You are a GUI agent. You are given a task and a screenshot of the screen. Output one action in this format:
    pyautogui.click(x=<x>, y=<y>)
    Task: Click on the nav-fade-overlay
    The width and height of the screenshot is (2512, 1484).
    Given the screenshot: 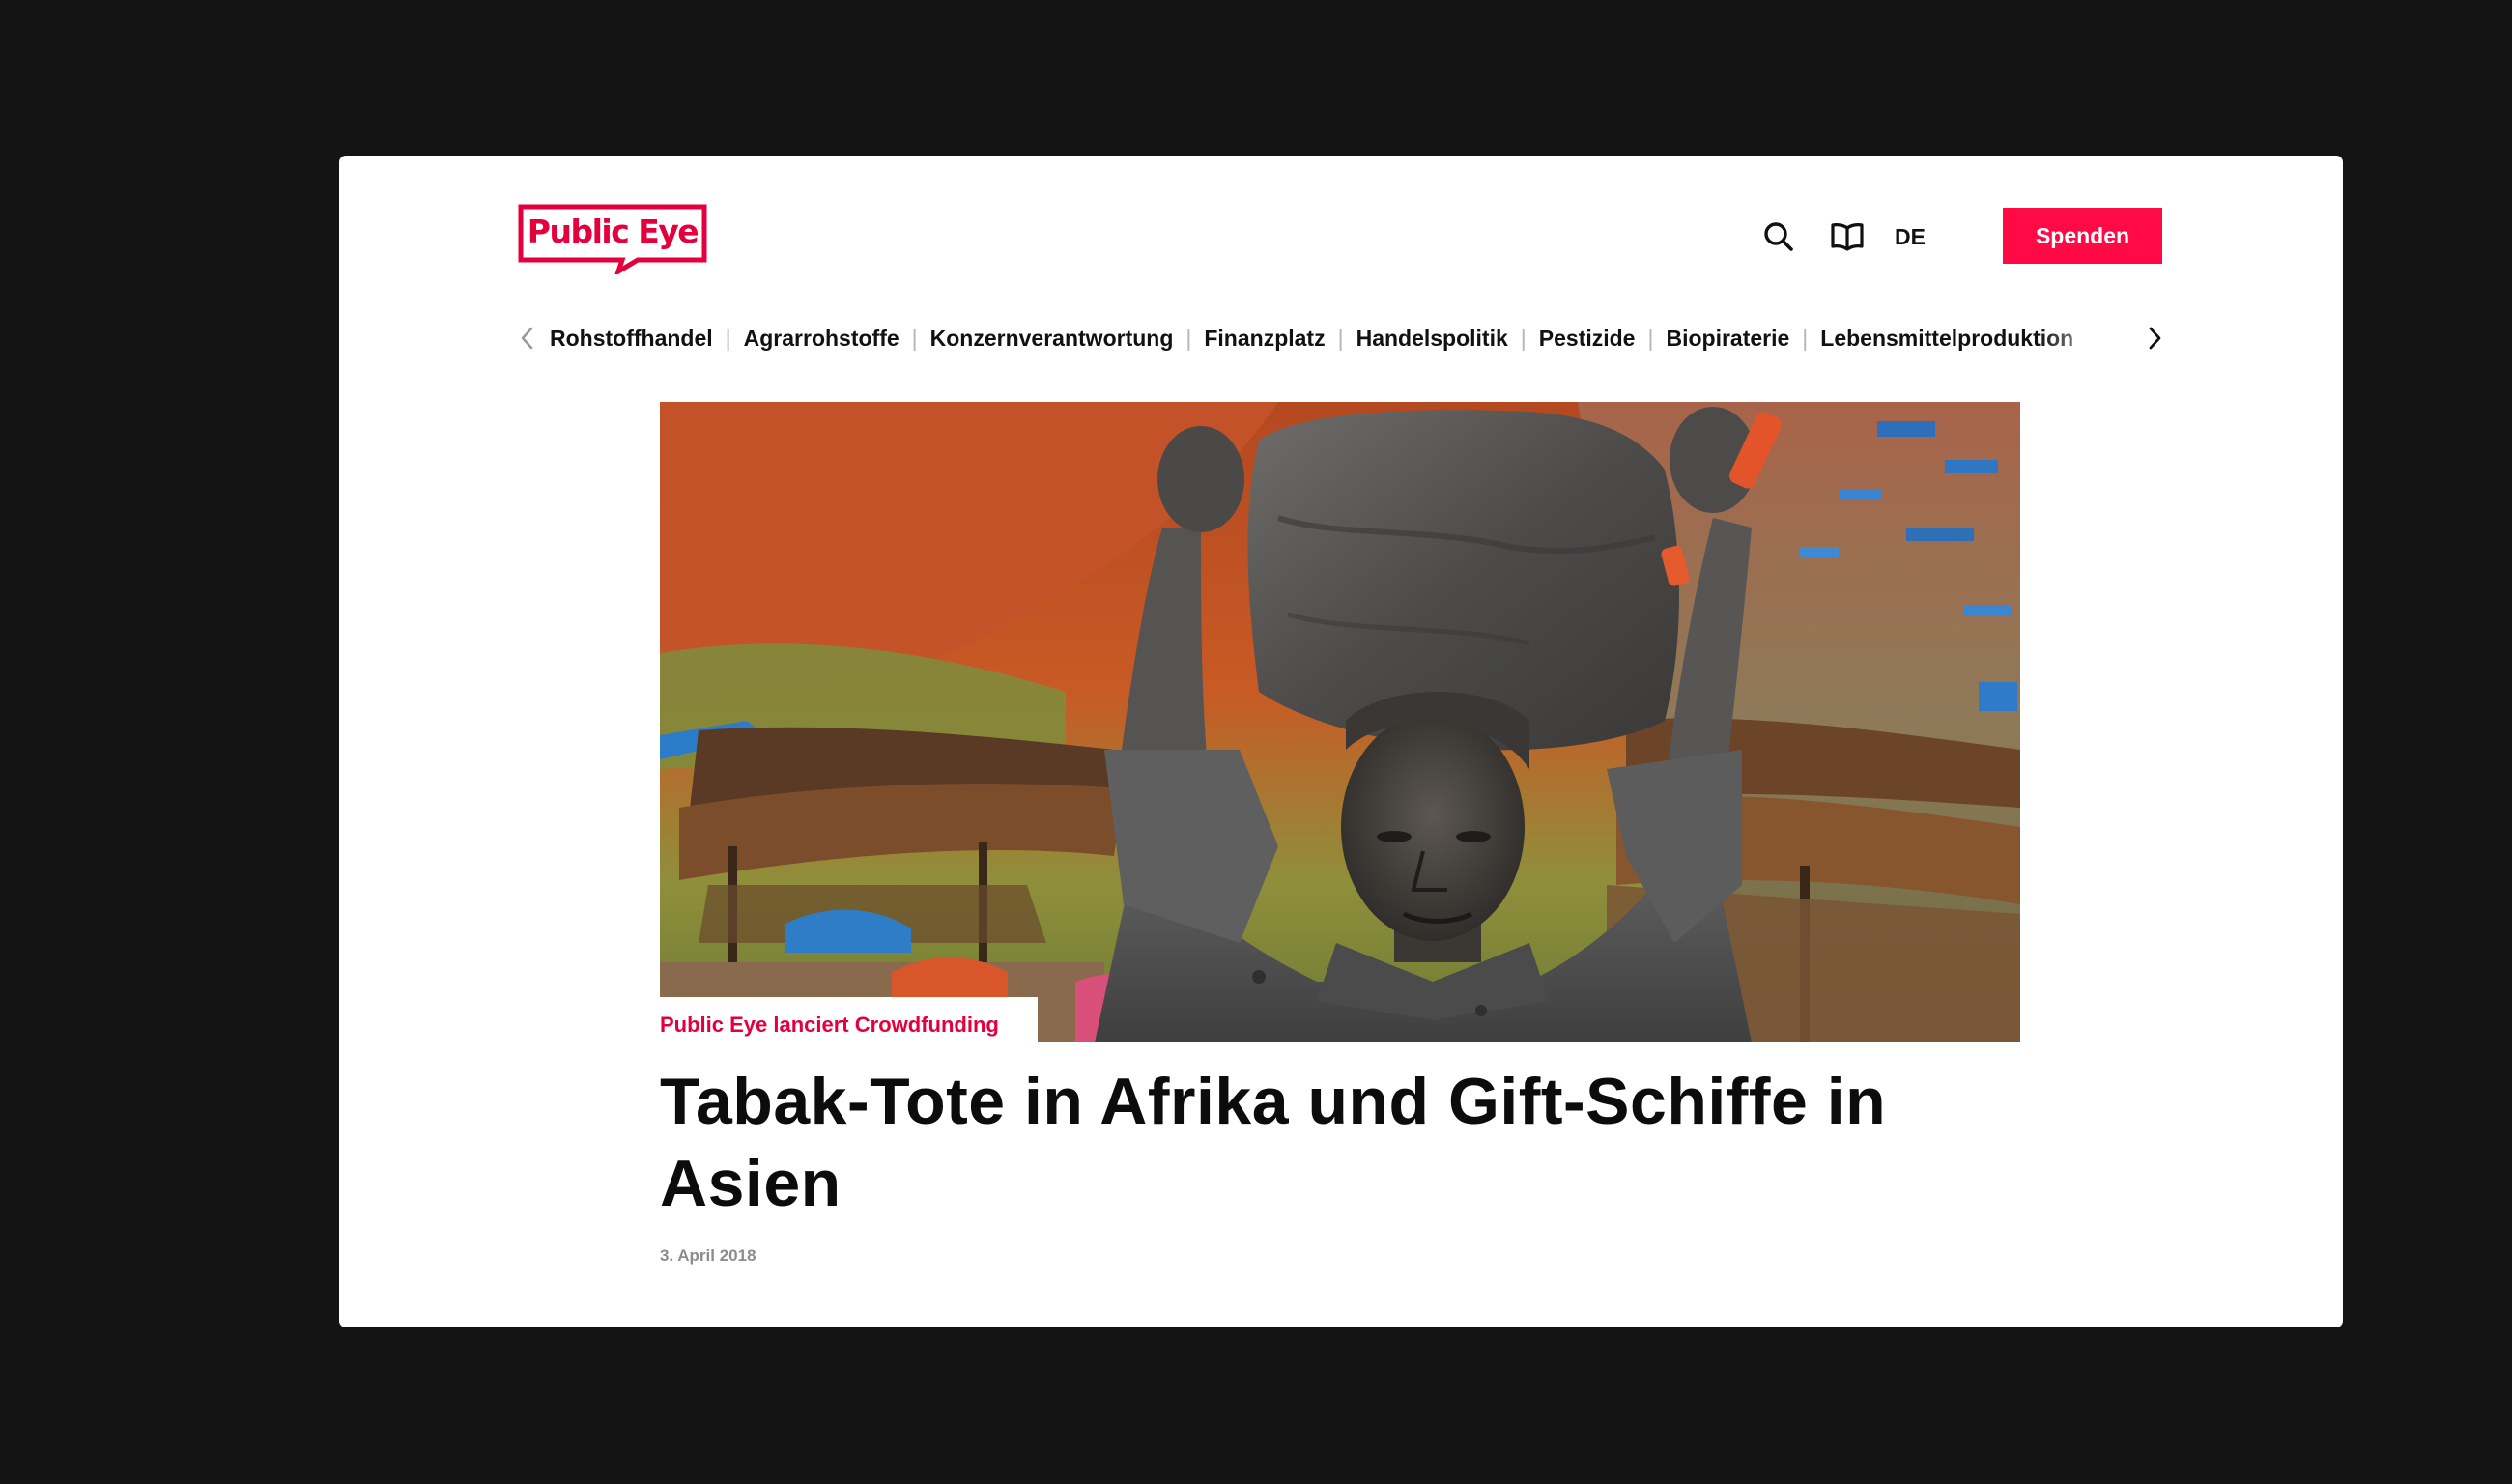 What is the action you would take?
    pyautogui.click(x=2088, y=338)
    